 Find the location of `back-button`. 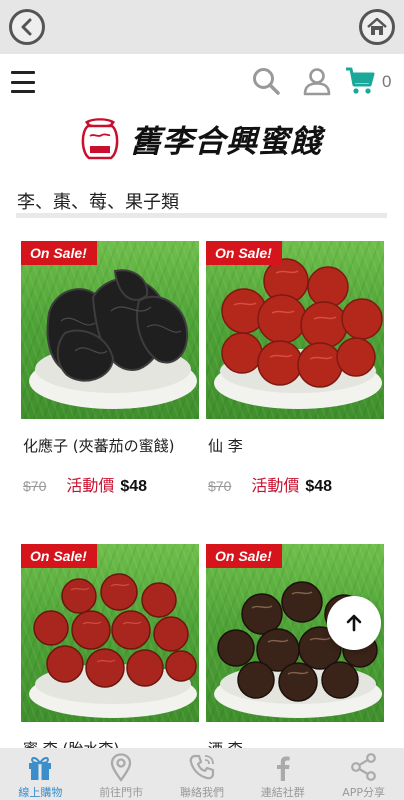

back-button is located at coordinates (27, 27).